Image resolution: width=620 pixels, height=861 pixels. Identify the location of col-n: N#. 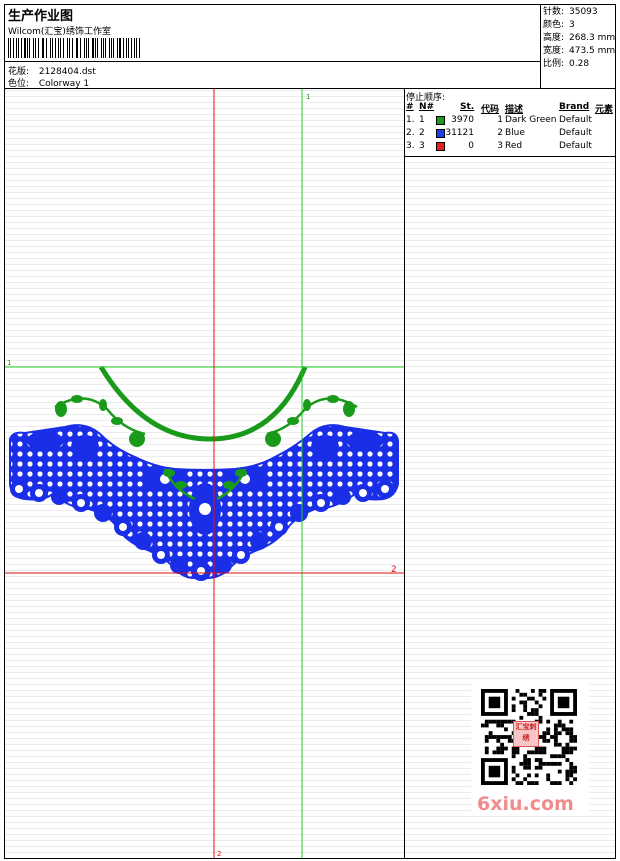
(427, 107).